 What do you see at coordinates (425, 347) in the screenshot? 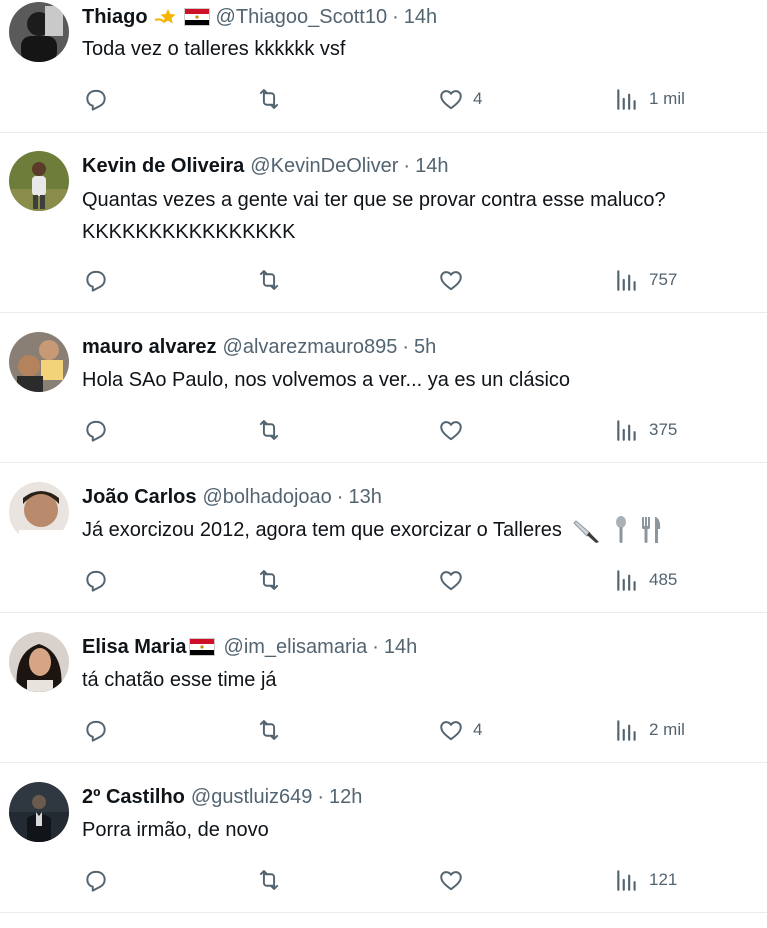
I see `tweet-time: 5h` at bounding box center [425, 347].